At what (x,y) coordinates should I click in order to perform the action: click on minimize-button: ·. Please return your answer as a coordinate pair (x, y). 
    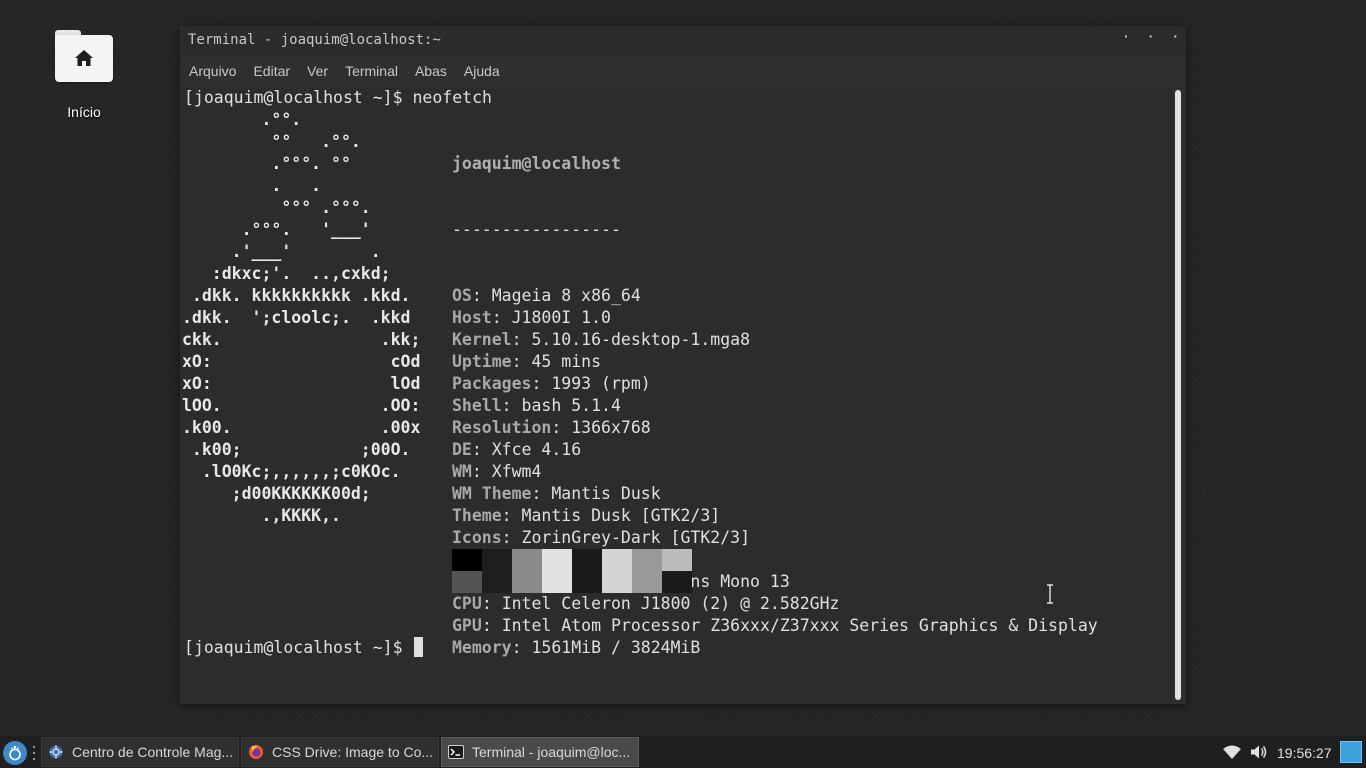
    Looking at the image, I should click on (1126, 36).